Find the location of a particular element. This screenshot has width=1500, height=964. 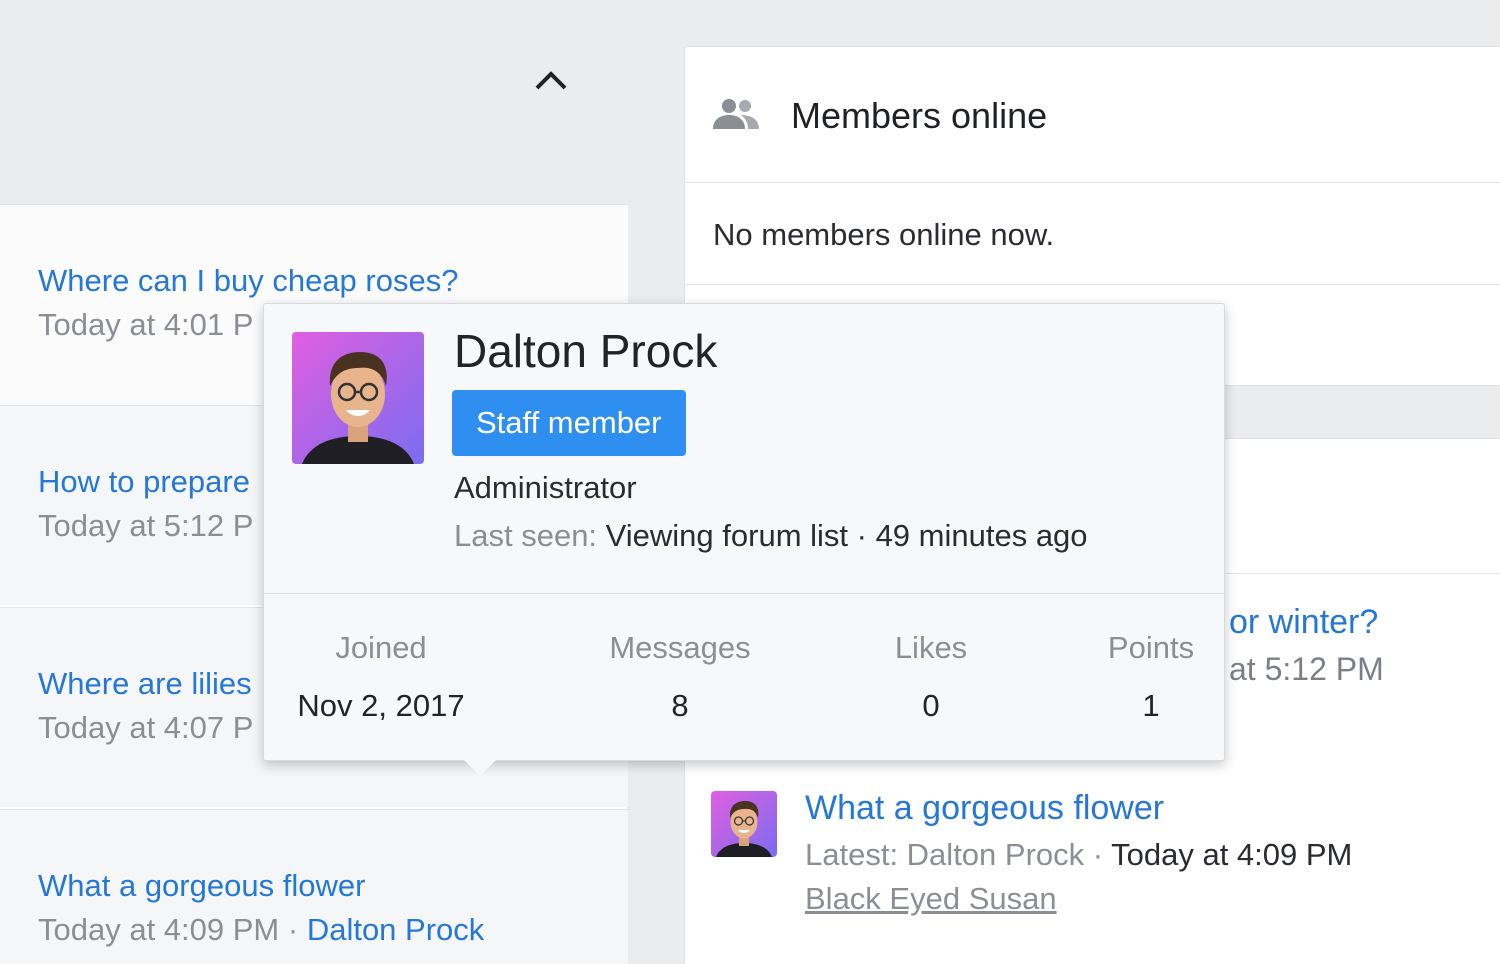

stat-value: Nov 2, 2017 is located at coordinates (381, 705).